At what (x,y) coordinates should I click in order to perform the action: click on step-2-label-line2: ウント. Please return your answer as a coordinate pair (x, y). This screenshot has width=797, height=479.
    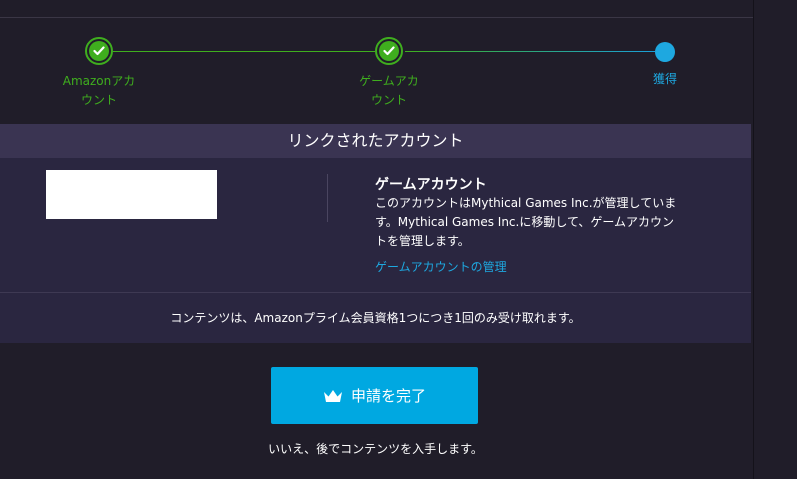
    Looking at the image, I should click on (388, 100).